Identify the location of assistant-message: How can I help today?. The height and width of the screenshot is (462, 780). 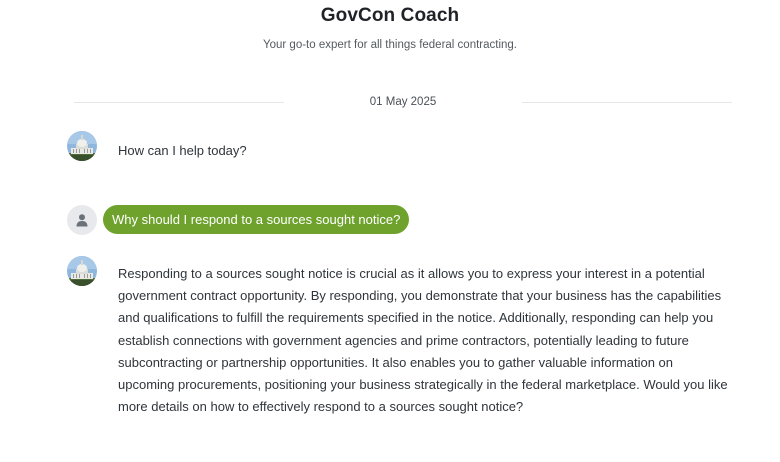
(182, 150).